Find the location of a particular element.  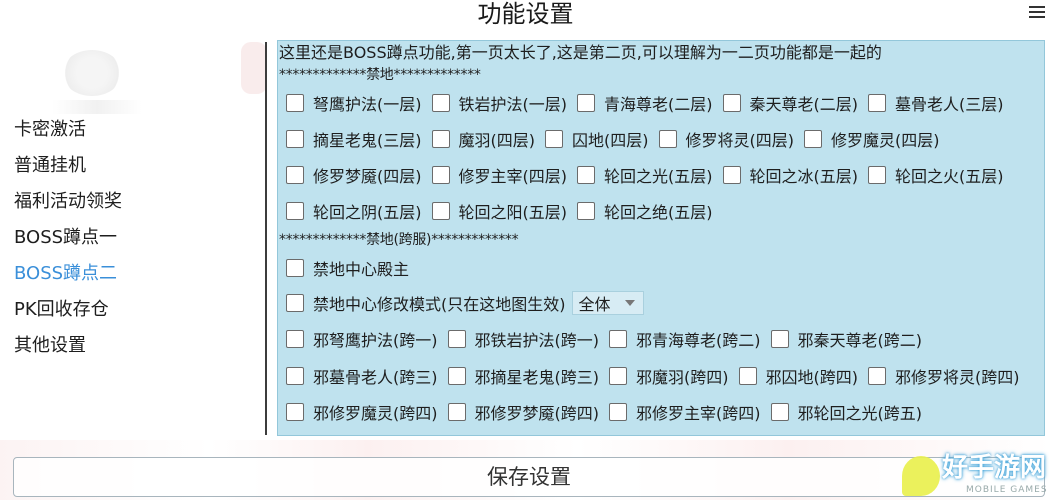

boss-checkbox: 邪修罗将灵(跨四) is located at coordinates (944, 376).